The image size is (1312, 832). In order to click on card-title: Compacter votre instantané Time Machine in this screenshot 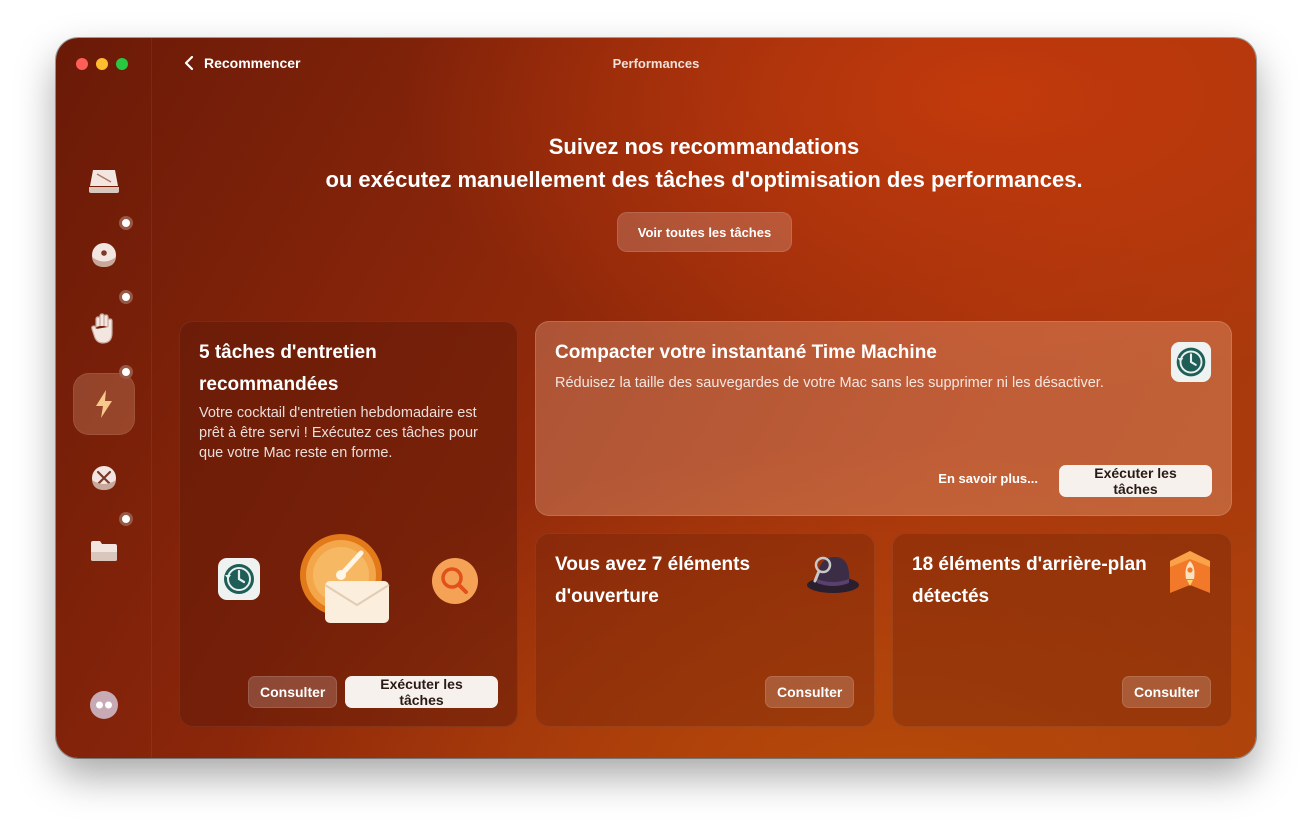, I will do `click(746, 352)`.